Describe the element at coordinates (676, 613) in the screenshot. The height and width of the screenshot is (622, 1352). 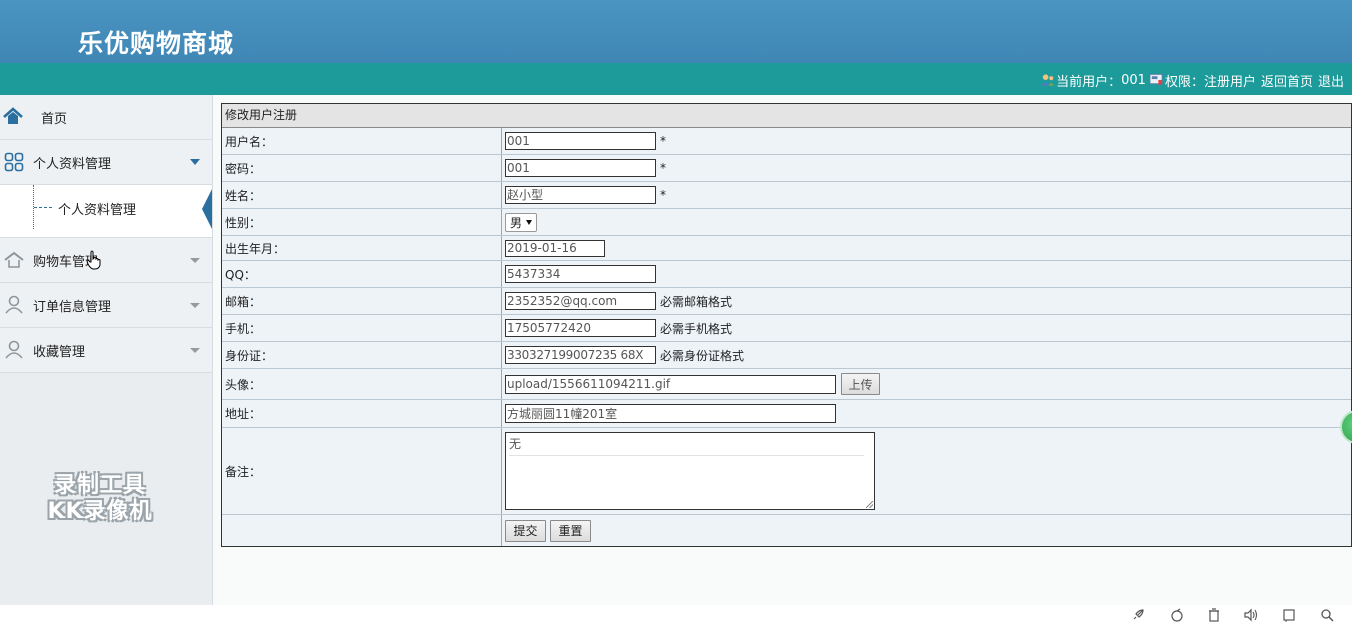
I see `bottom-toolbar` at that location.